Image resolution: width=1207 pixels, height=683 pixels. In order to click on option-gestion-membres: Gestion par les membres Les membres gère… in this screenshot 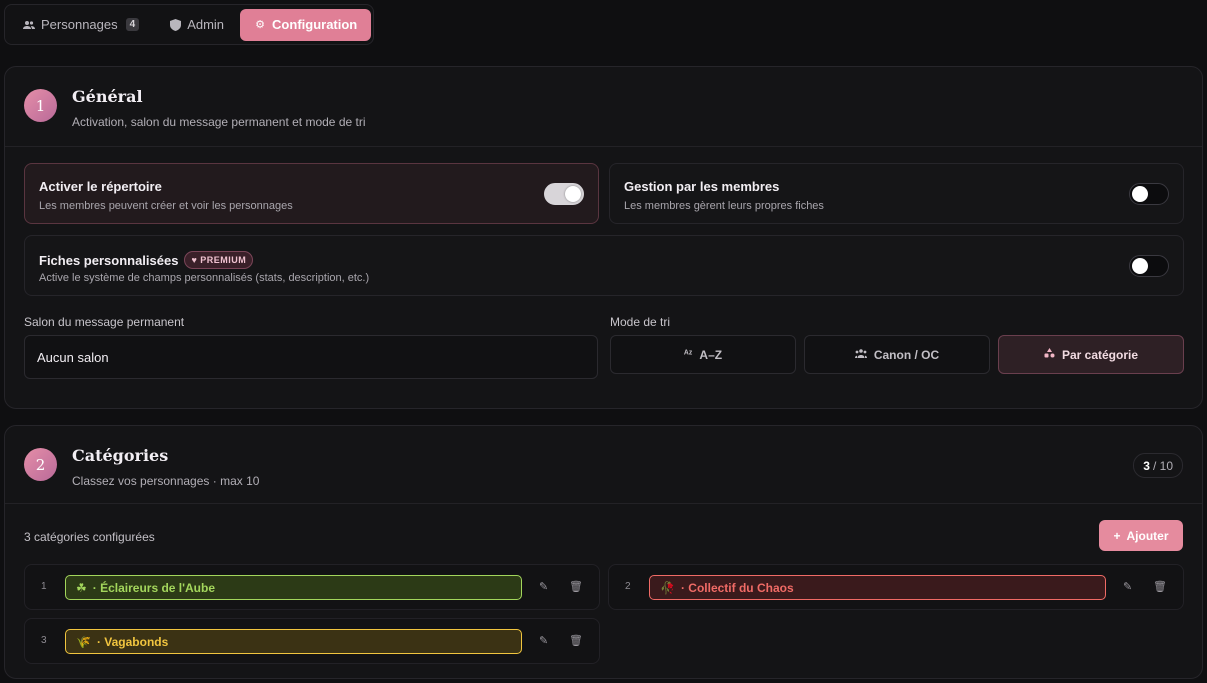, I will do `click(896, 193)`.